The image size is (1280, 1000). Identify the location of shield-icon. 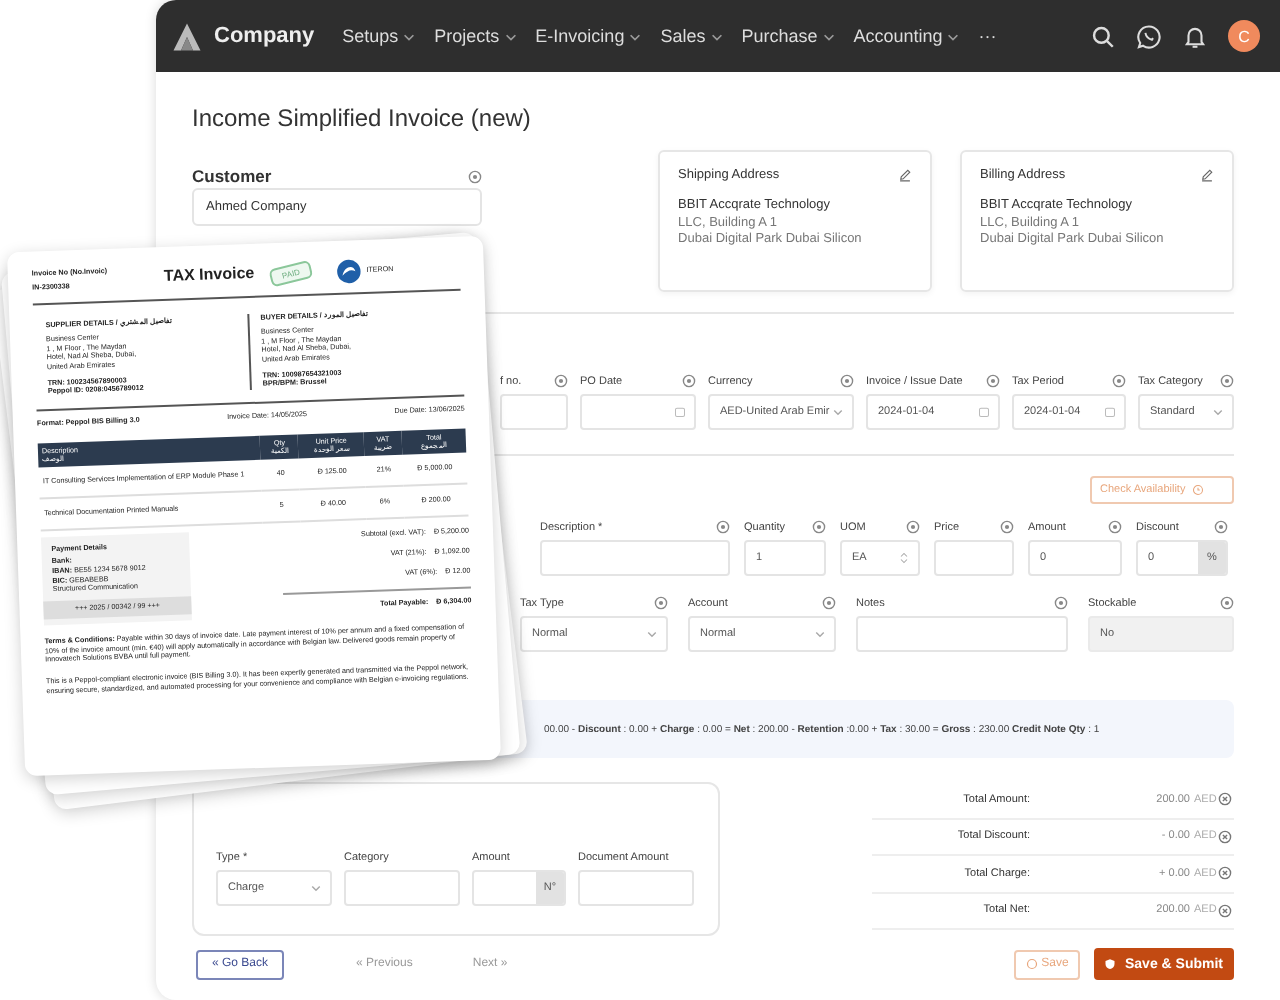
(1109, 964).